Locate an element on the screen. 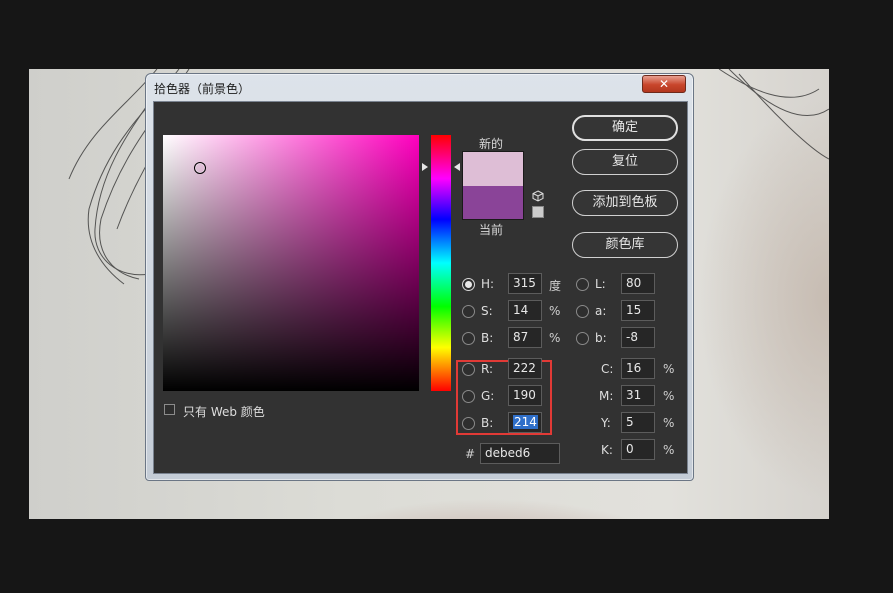  lab-l-input: 80 is located at coordinates (638, 283).